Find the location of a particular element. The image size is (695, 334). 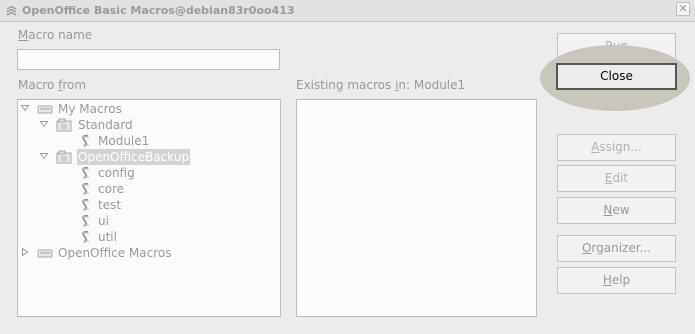

existing-macros-label-rest: n: Module1 is located at coordinates (432, 85).